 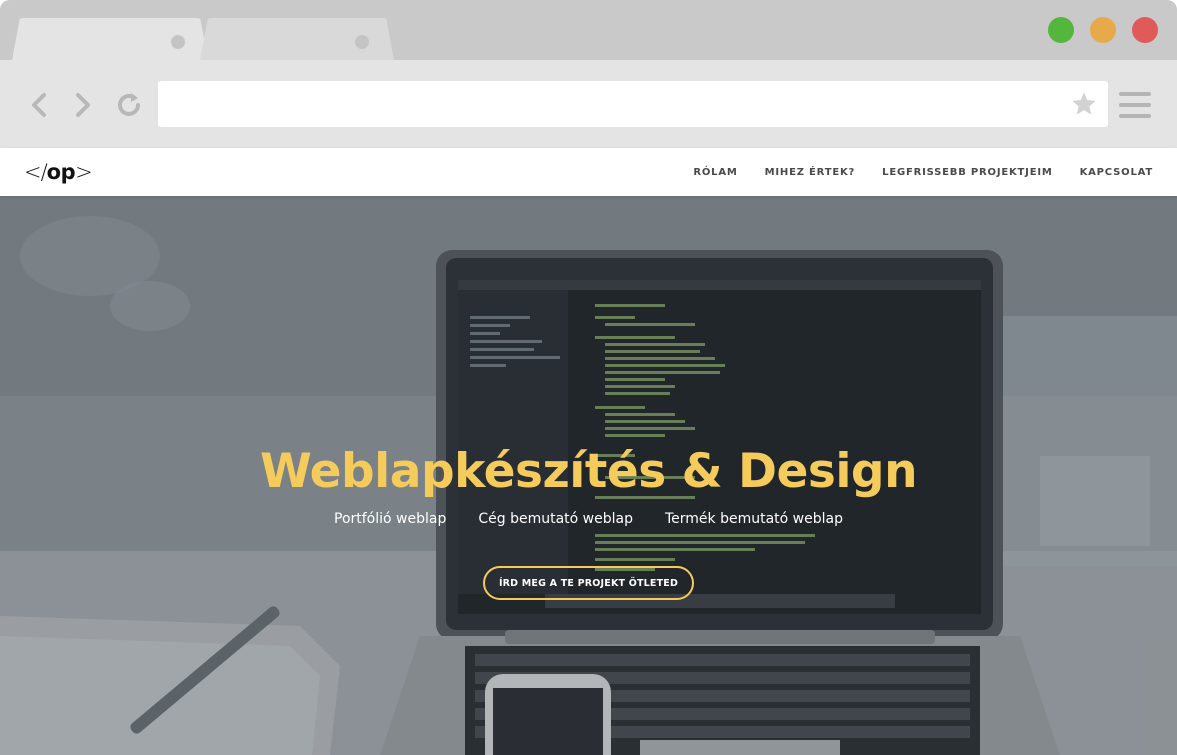 I want to click on address-input, so click(x=633, y=104).